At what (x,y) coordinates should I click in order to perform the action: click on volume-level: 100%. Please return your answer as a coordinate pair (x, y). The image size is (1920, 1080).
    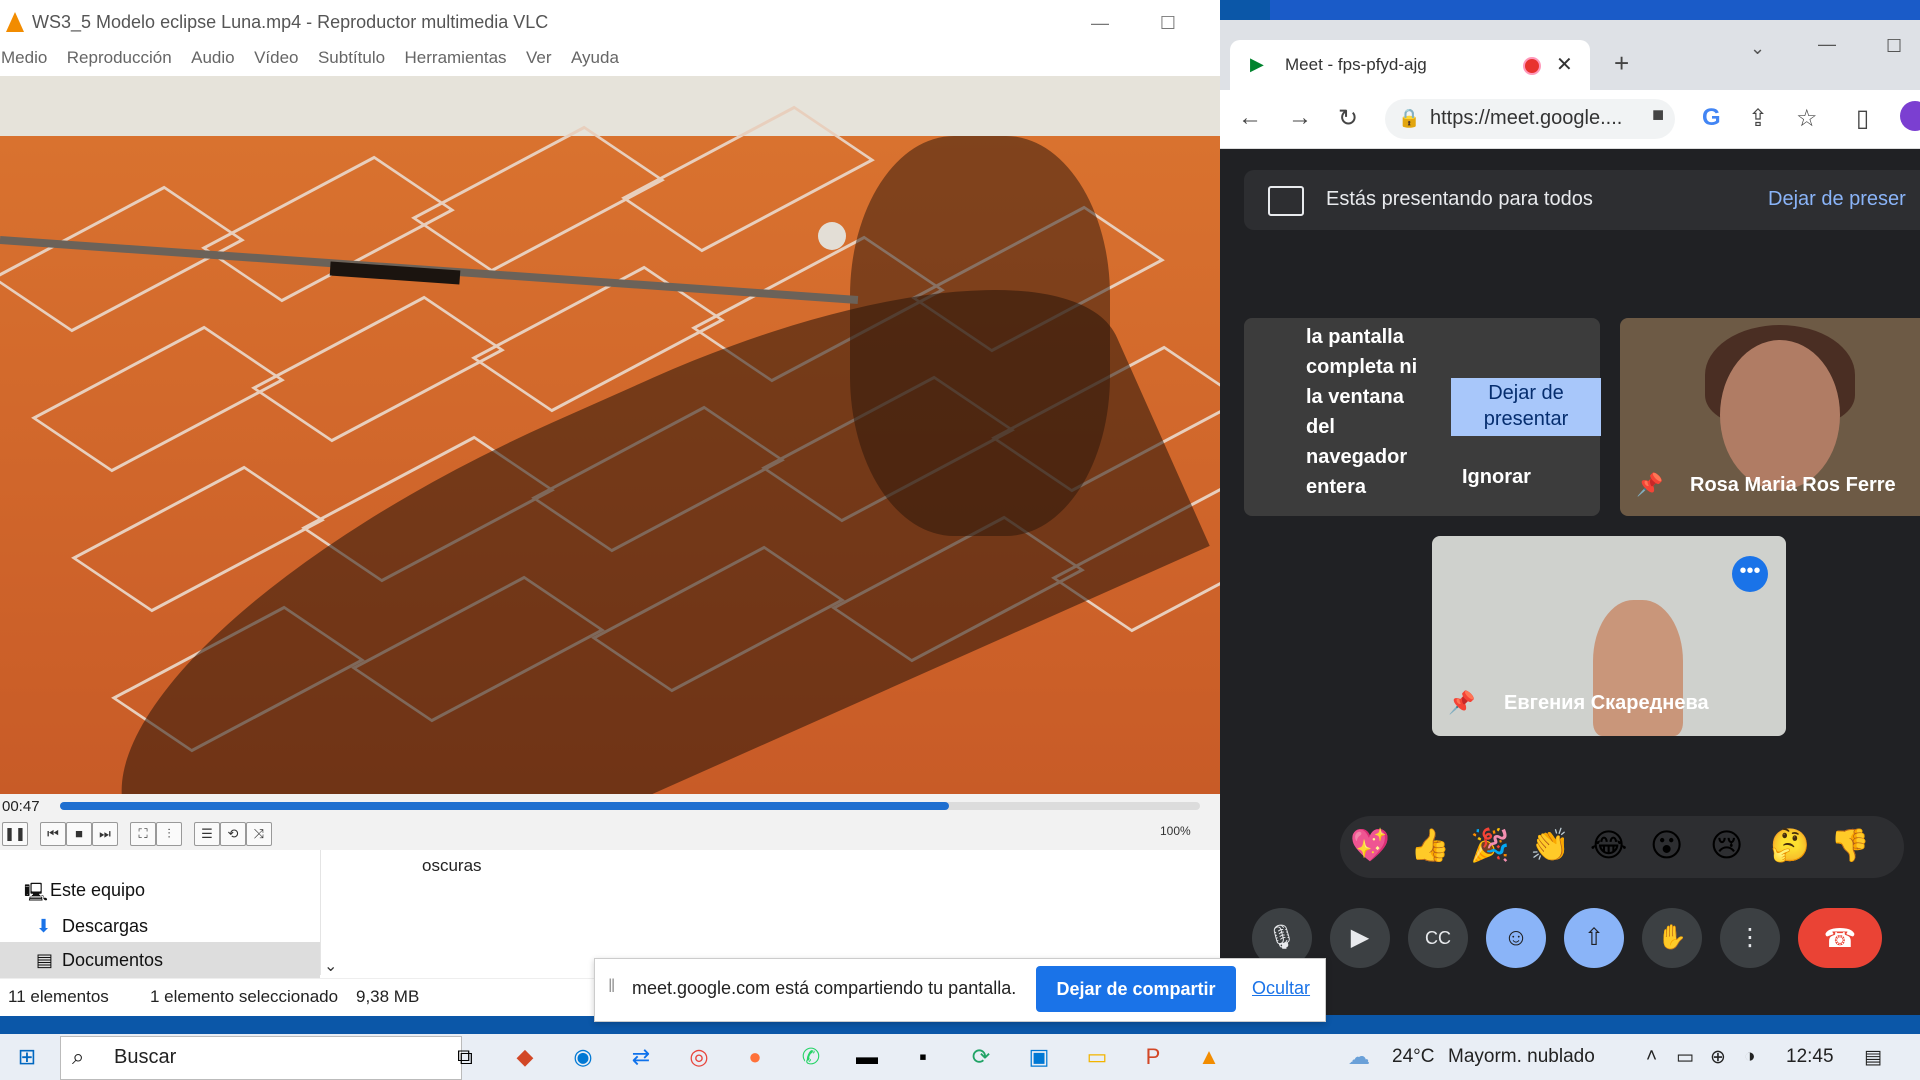
    Looking at the image, I should click on (1175, 831).